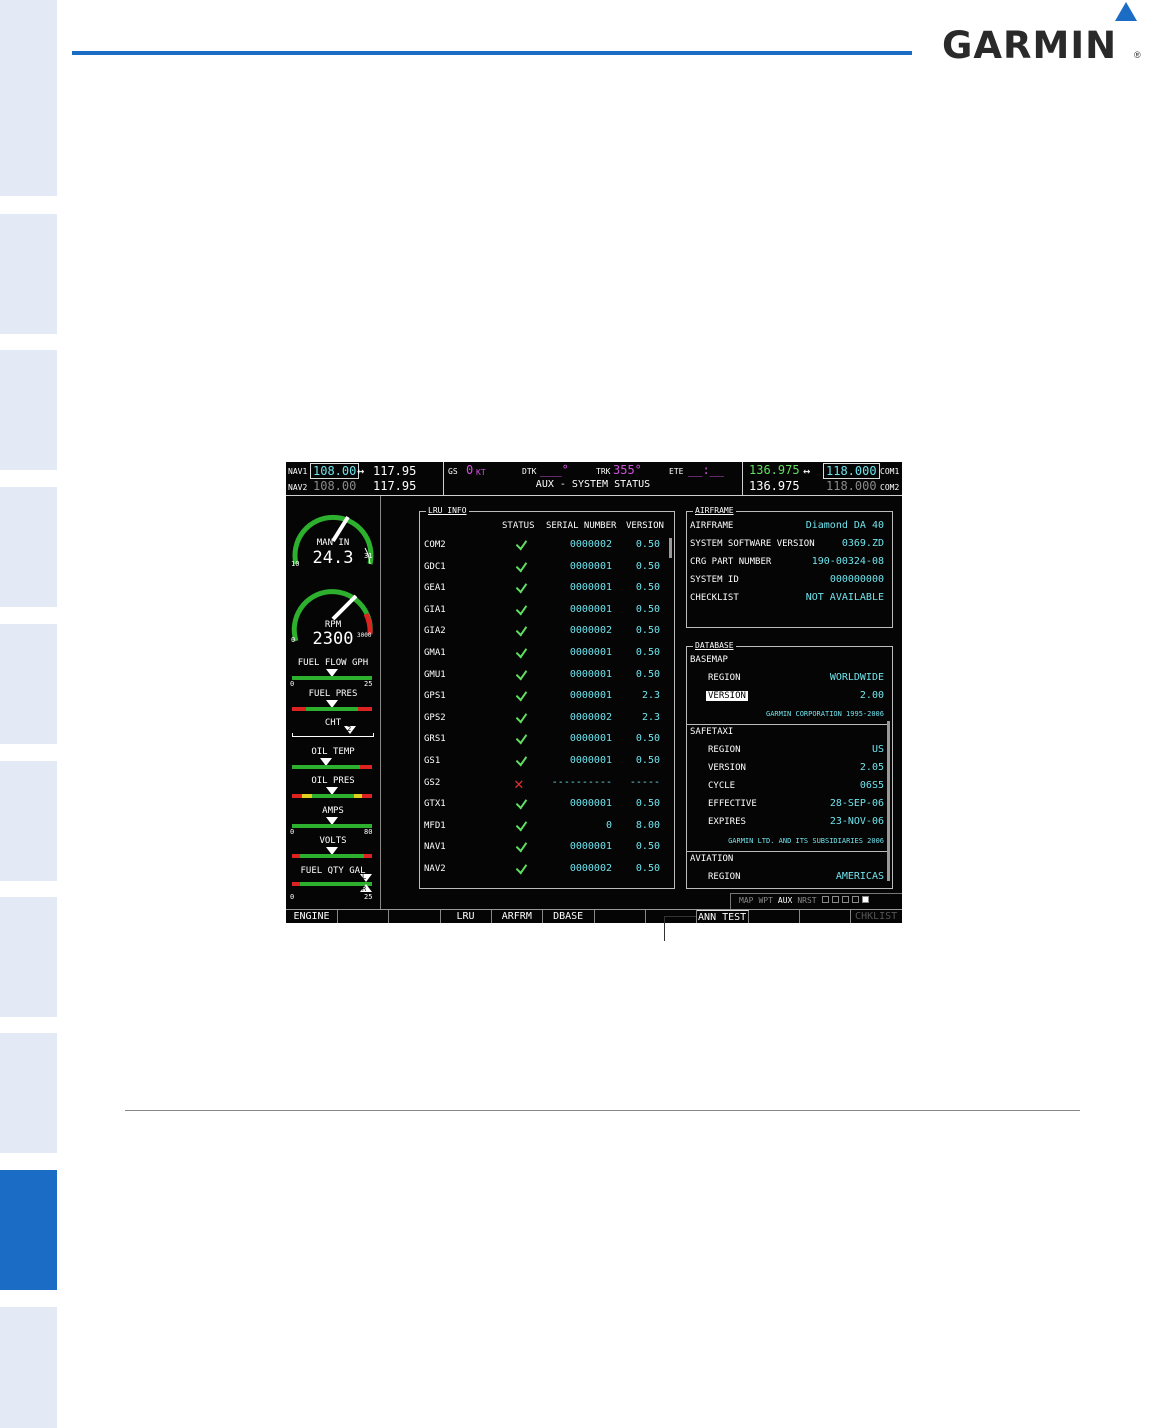  Describe the element at coordinates (714, 598) in the screenshot. I see `airframe-row-label: CHECKLIST` at that location.